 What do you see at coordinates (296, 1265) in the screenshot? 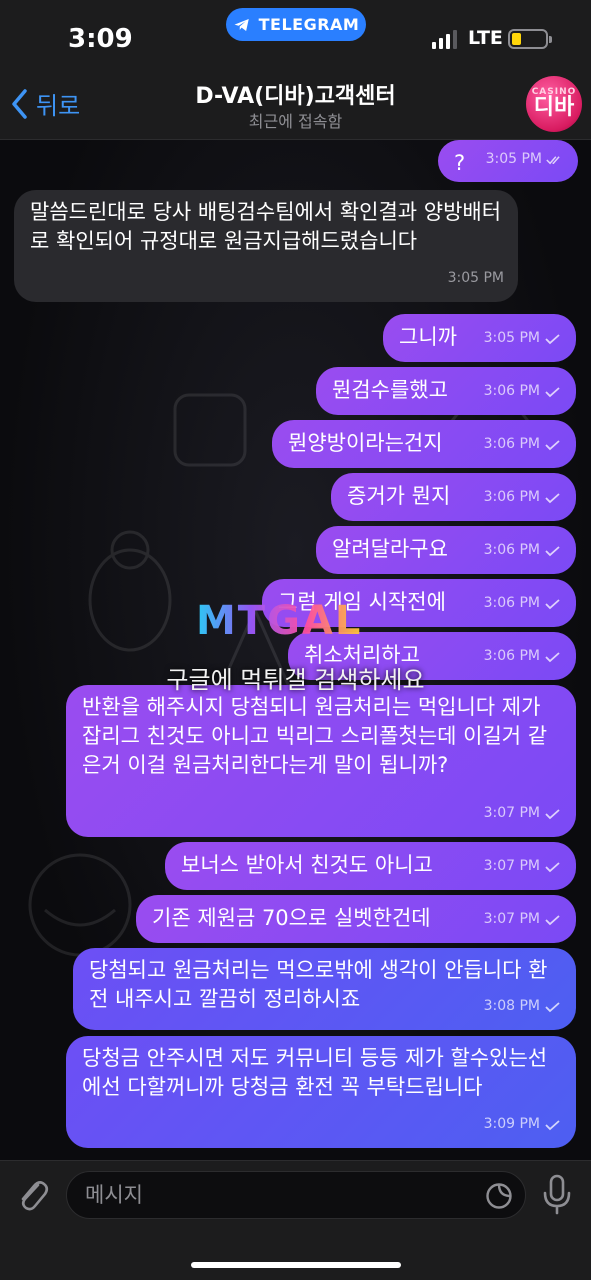
I see `home-indicator` at bounding box center [296, 1265].